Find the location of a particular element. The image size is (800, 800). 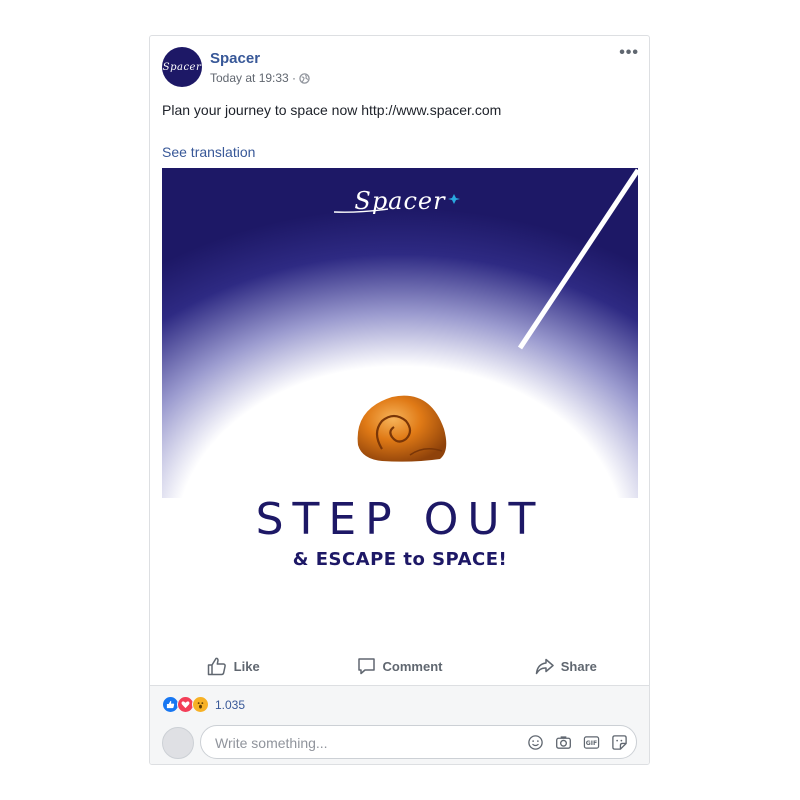

share-label: Share is located at coordinates (578, 666).